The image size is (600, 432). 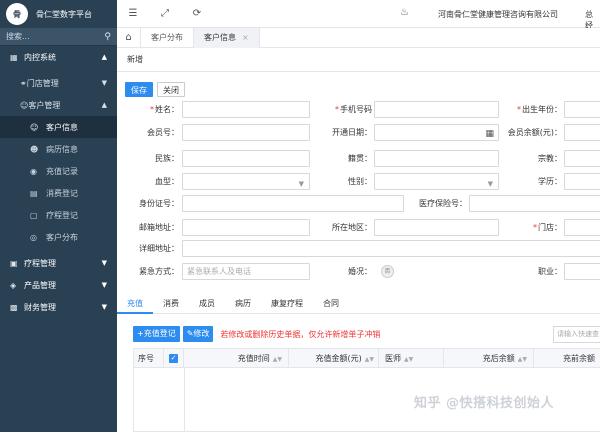 I want to click on search-icon: ⚲, so click(x=107, y=37).